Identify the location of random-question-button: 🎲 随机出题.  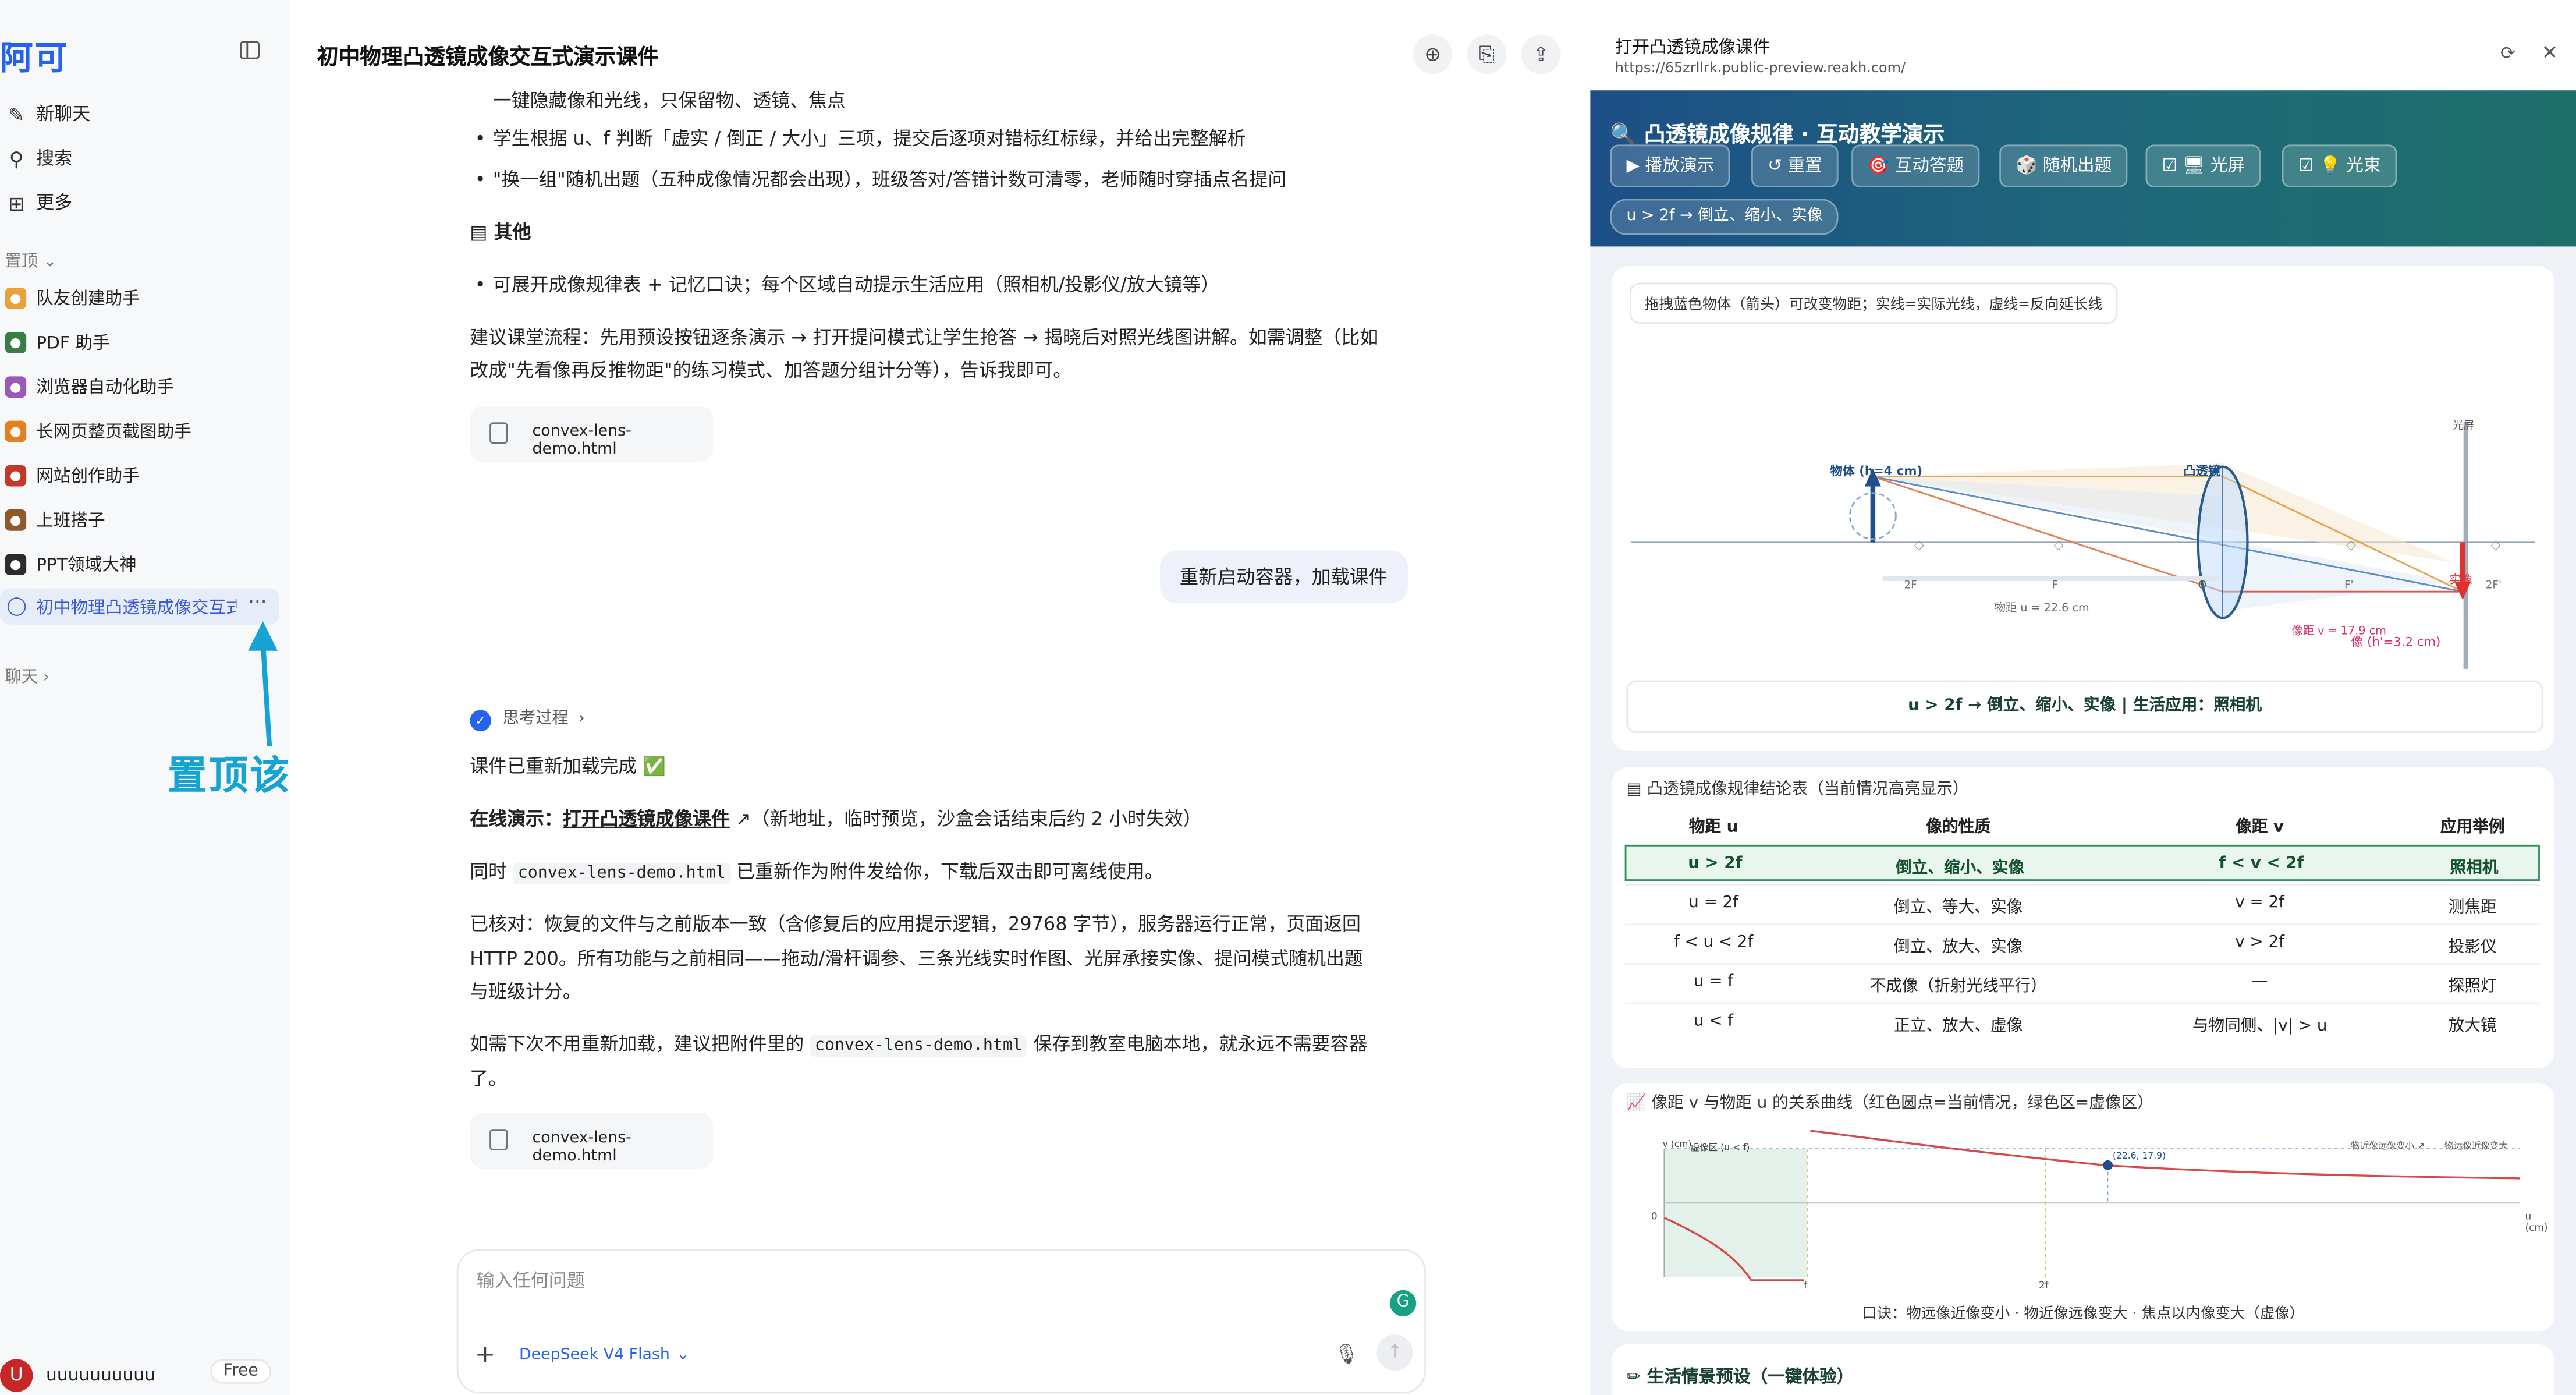
(2064, 166).